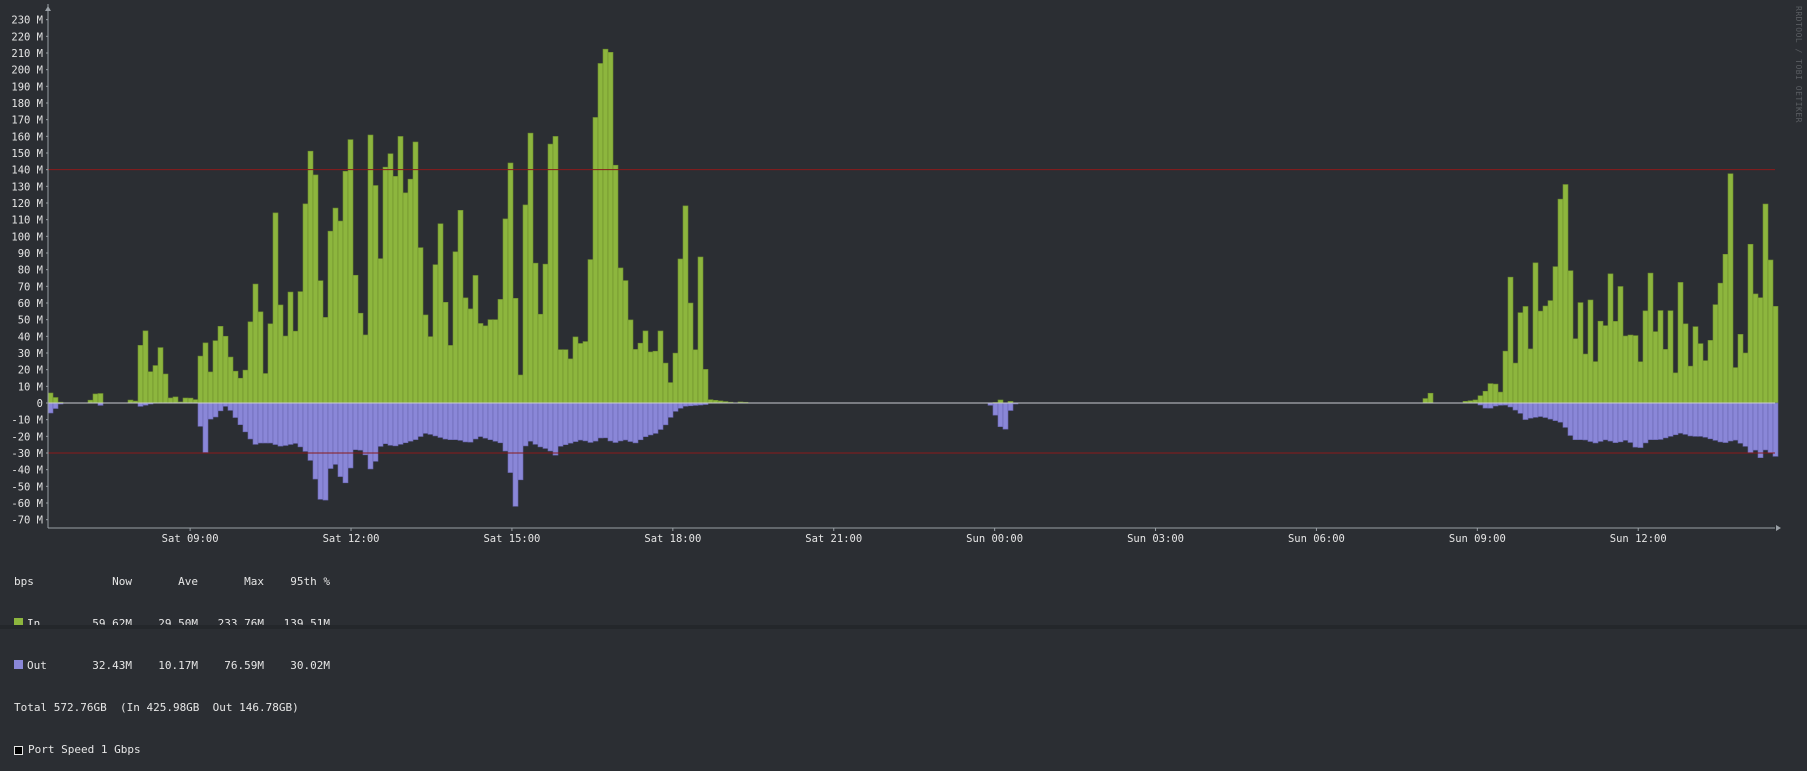 Image resolution: width=1807 pixels, height=771 pixels. What do you see at coordinates (27, 54) in the screenshot?
I see `y-tick-label: 210 M` at bounding box center [27, 54].